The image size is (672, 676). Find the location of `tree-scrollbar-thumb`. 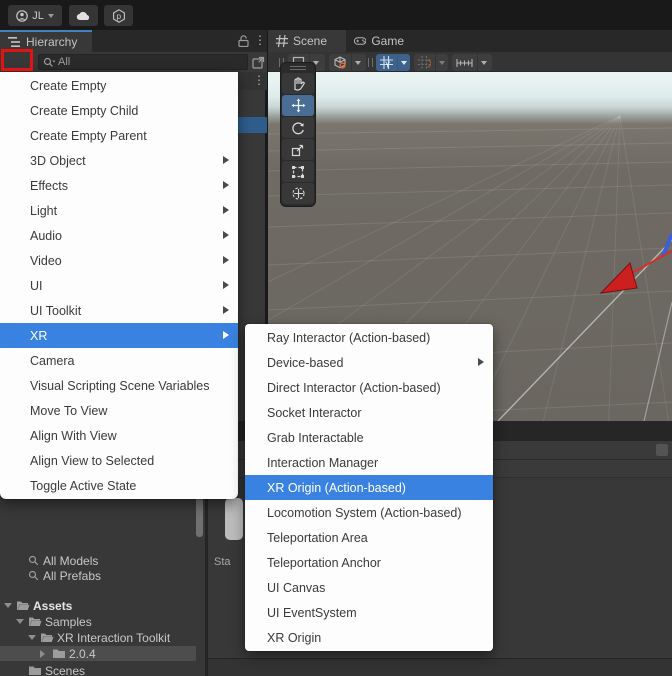

tree-scrollbar-thumb is located at coordinates (199, 517).